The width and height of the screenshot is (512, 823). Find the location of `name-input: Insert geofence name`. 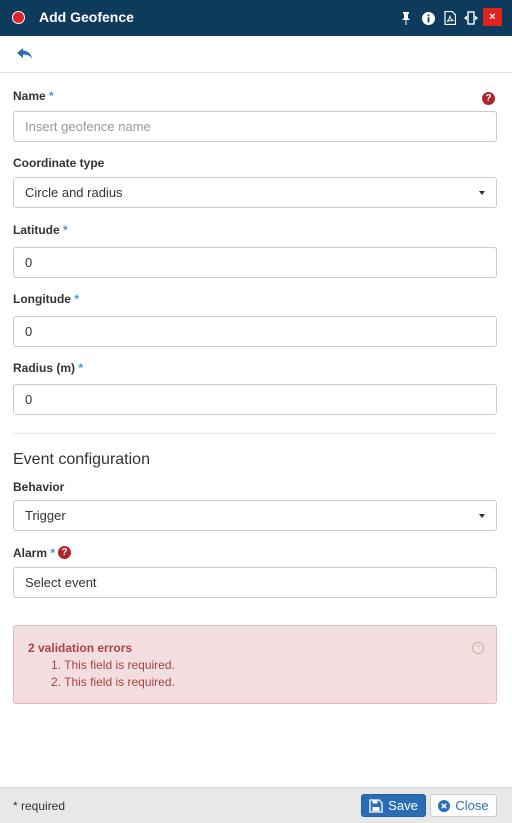

name-input: Insert geofence name is located at coordinates (255, 126).